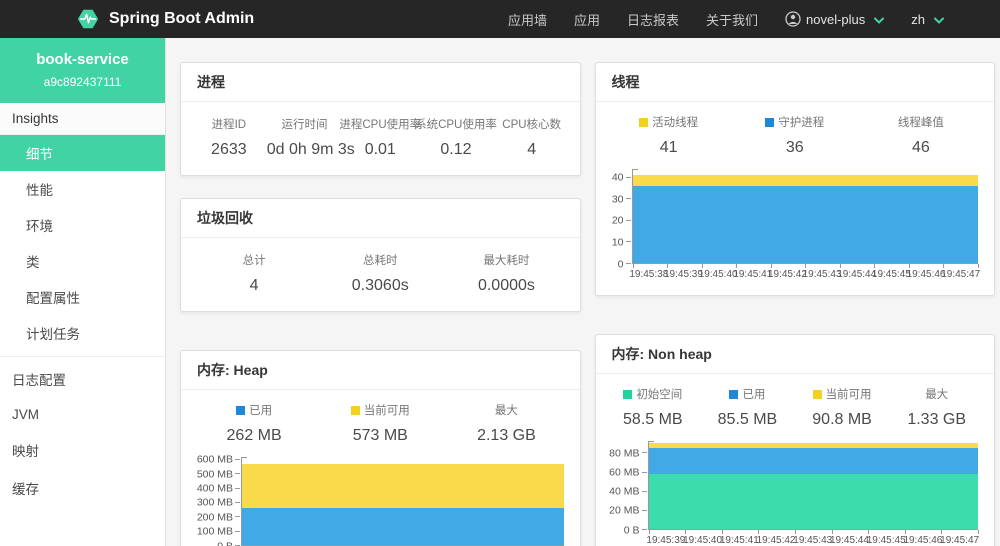 Image resolution: width=1000 pixels, height=546 pixels. I want to click on instance-header: book-service a9c892437111, so click(82, 70).